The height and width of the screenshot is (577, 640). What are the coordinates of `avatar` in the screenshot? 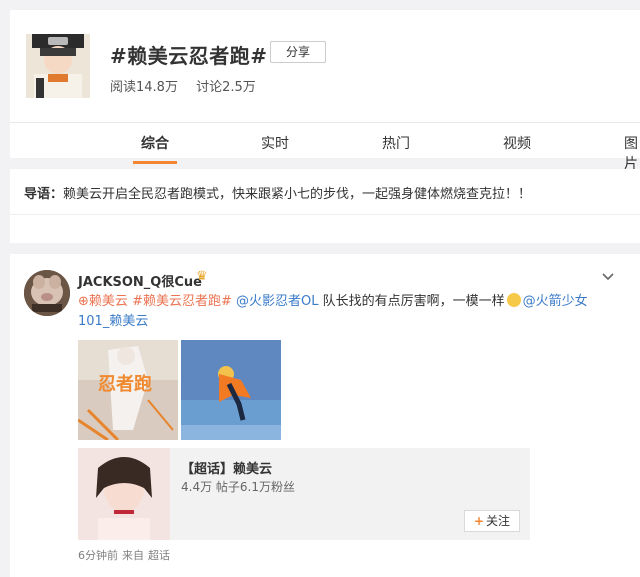 It's located at (47, 293).